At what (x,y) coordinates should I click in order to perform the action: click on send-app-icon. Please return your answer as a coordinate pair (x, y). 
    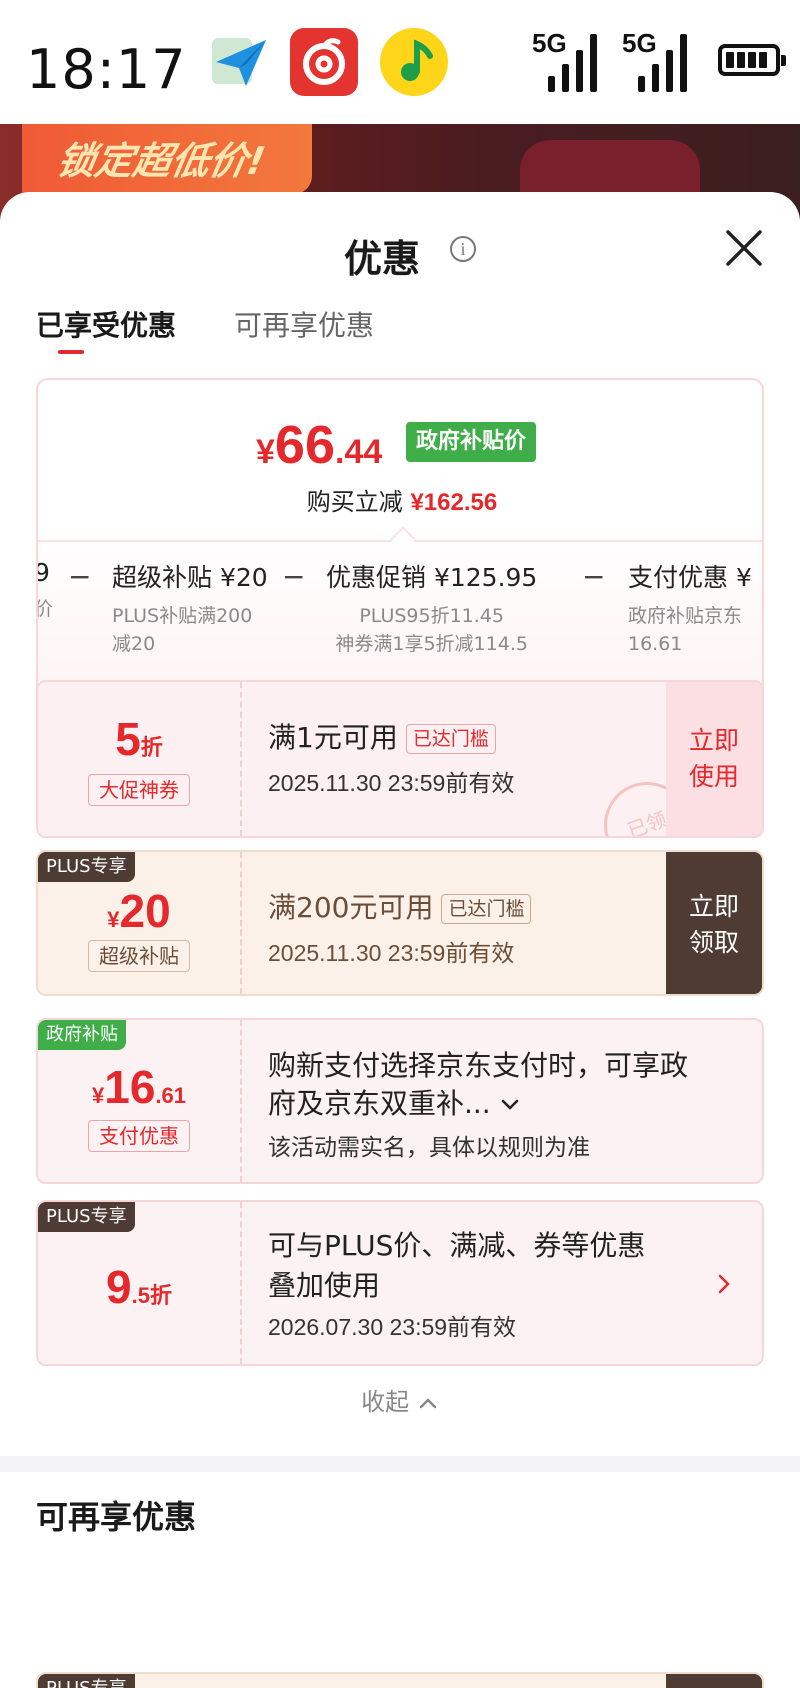
    Looking at the image, I should click on (240, 62).